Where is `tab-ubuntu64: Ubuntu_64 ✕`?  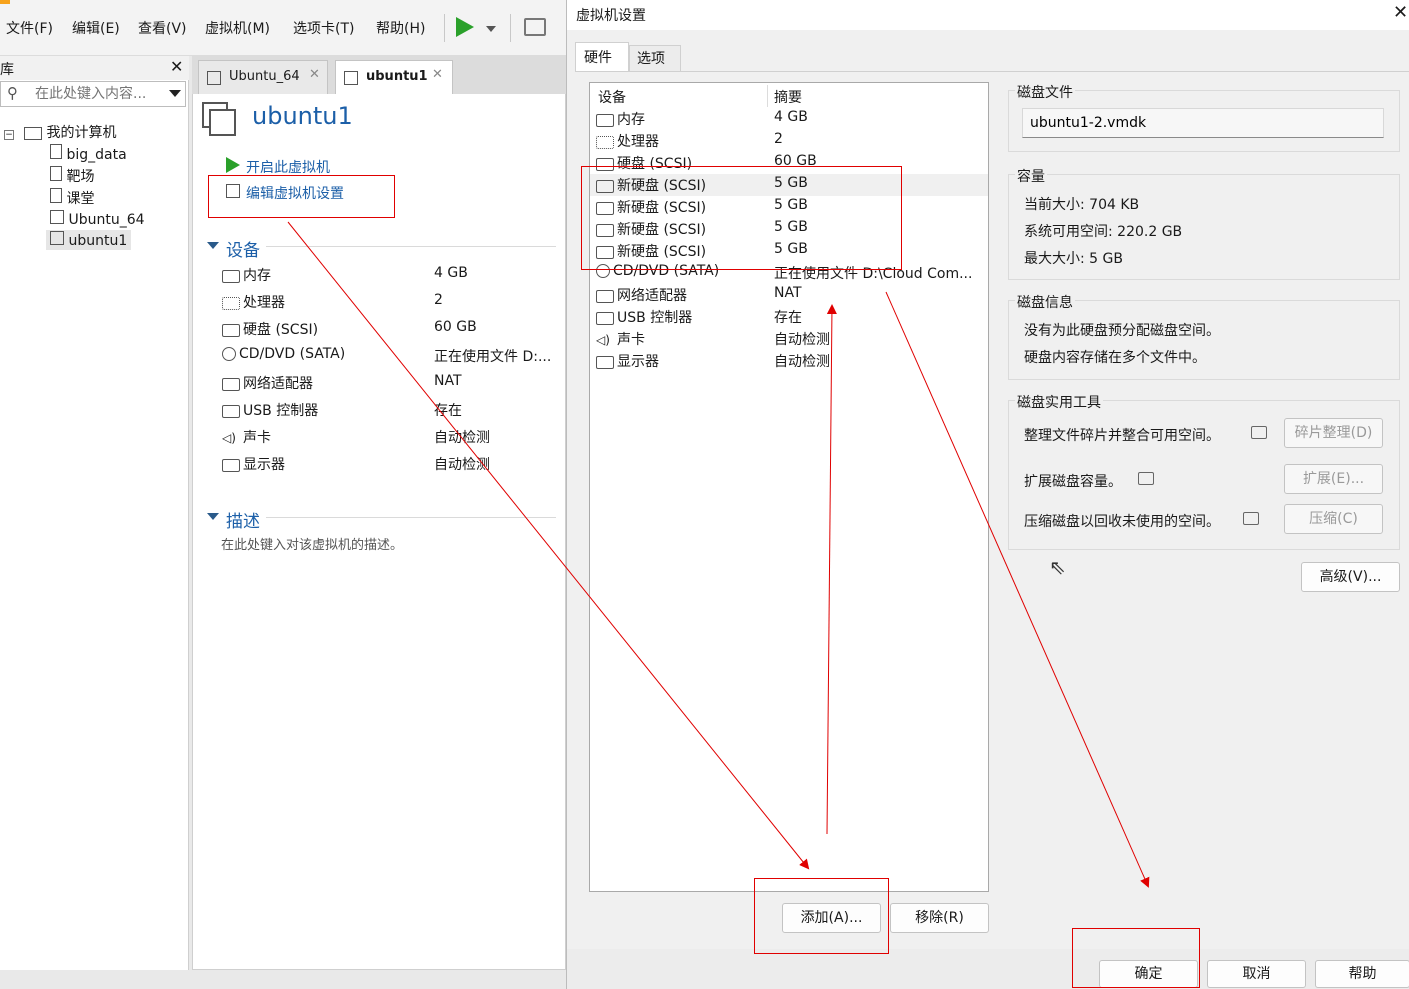
tab-ubuntu64: Ubuntu_64 ✕ is located at coordinates (263, 77).